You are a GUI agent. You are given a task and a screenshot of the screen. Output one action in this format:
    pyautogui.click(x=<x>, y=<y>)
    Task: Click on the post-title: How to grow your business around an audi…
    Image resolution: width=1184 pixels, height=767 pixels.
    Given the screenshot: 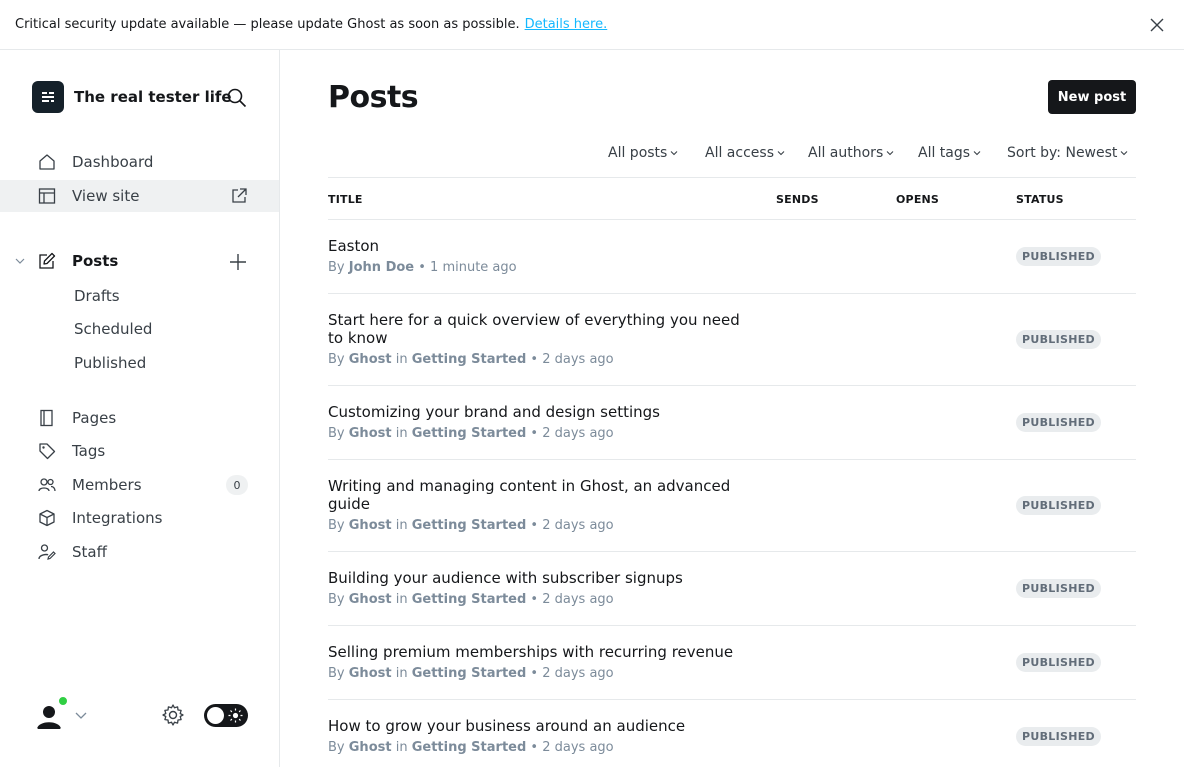 What is the action you would take?
    pyautogui.click(x=507, y=726)
    